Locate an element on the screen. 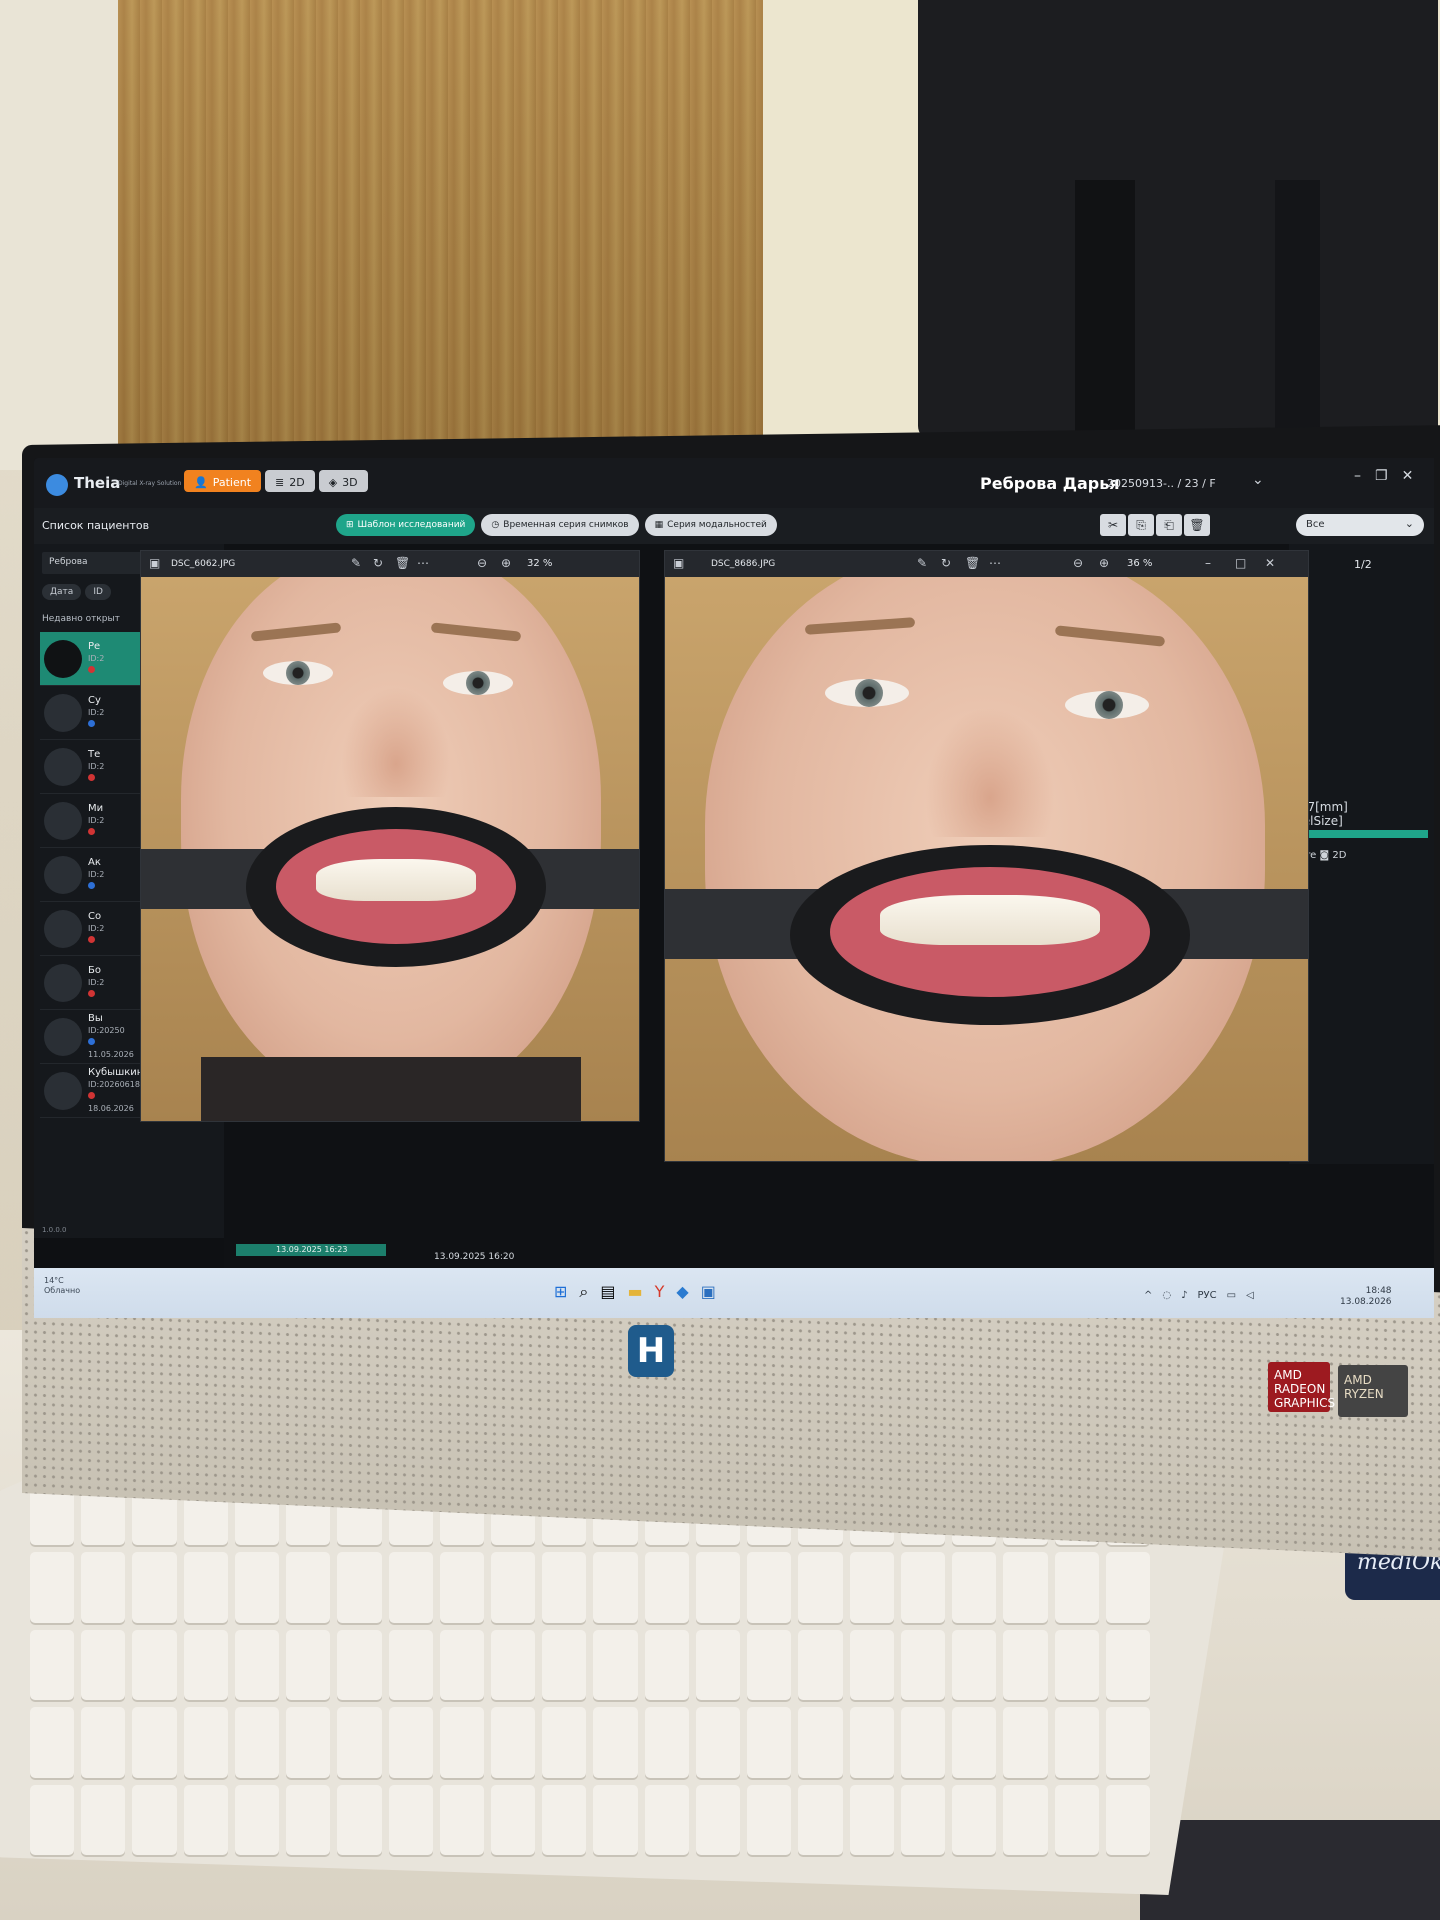 This screenshot has width=1440, height=1920. template-pill: ⊞ Шаблон исследований is located at coordinates (406, 525).